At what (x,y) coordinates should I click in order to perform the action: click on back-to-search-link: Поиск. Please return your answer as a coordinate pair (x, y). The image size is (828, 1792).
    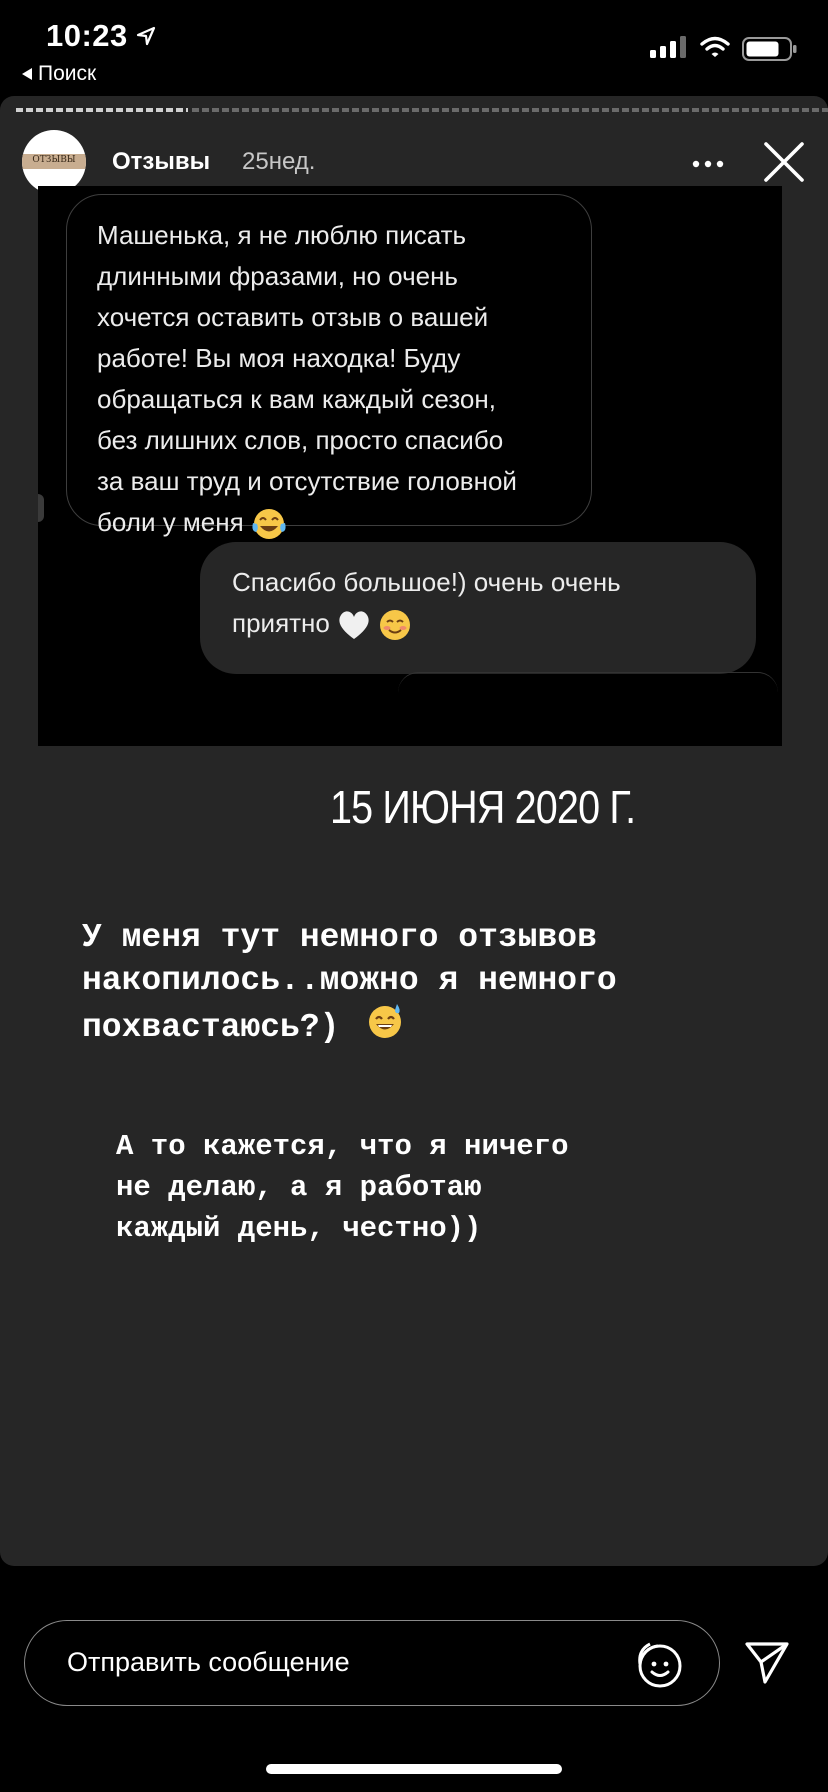
    Looking at the image, I should click on (59, 74).